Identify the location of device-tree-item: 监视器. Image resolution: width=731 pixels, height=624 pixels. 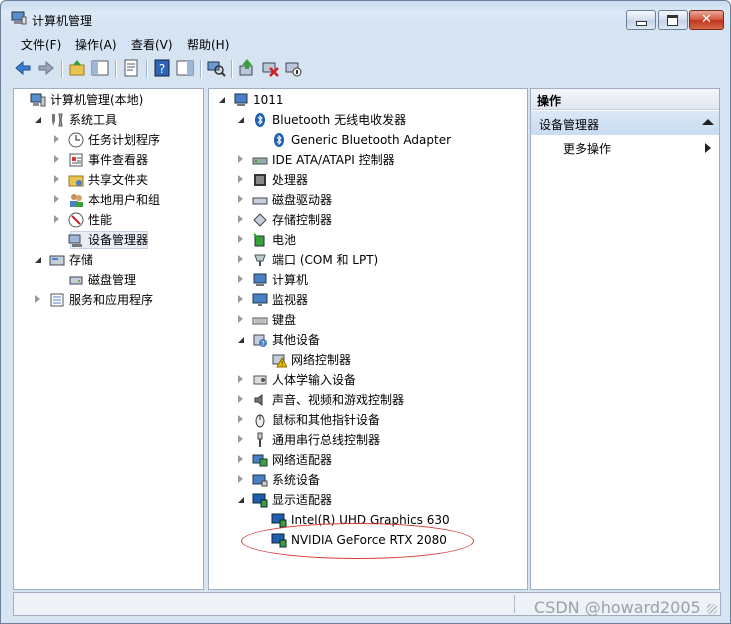
(366, 300).